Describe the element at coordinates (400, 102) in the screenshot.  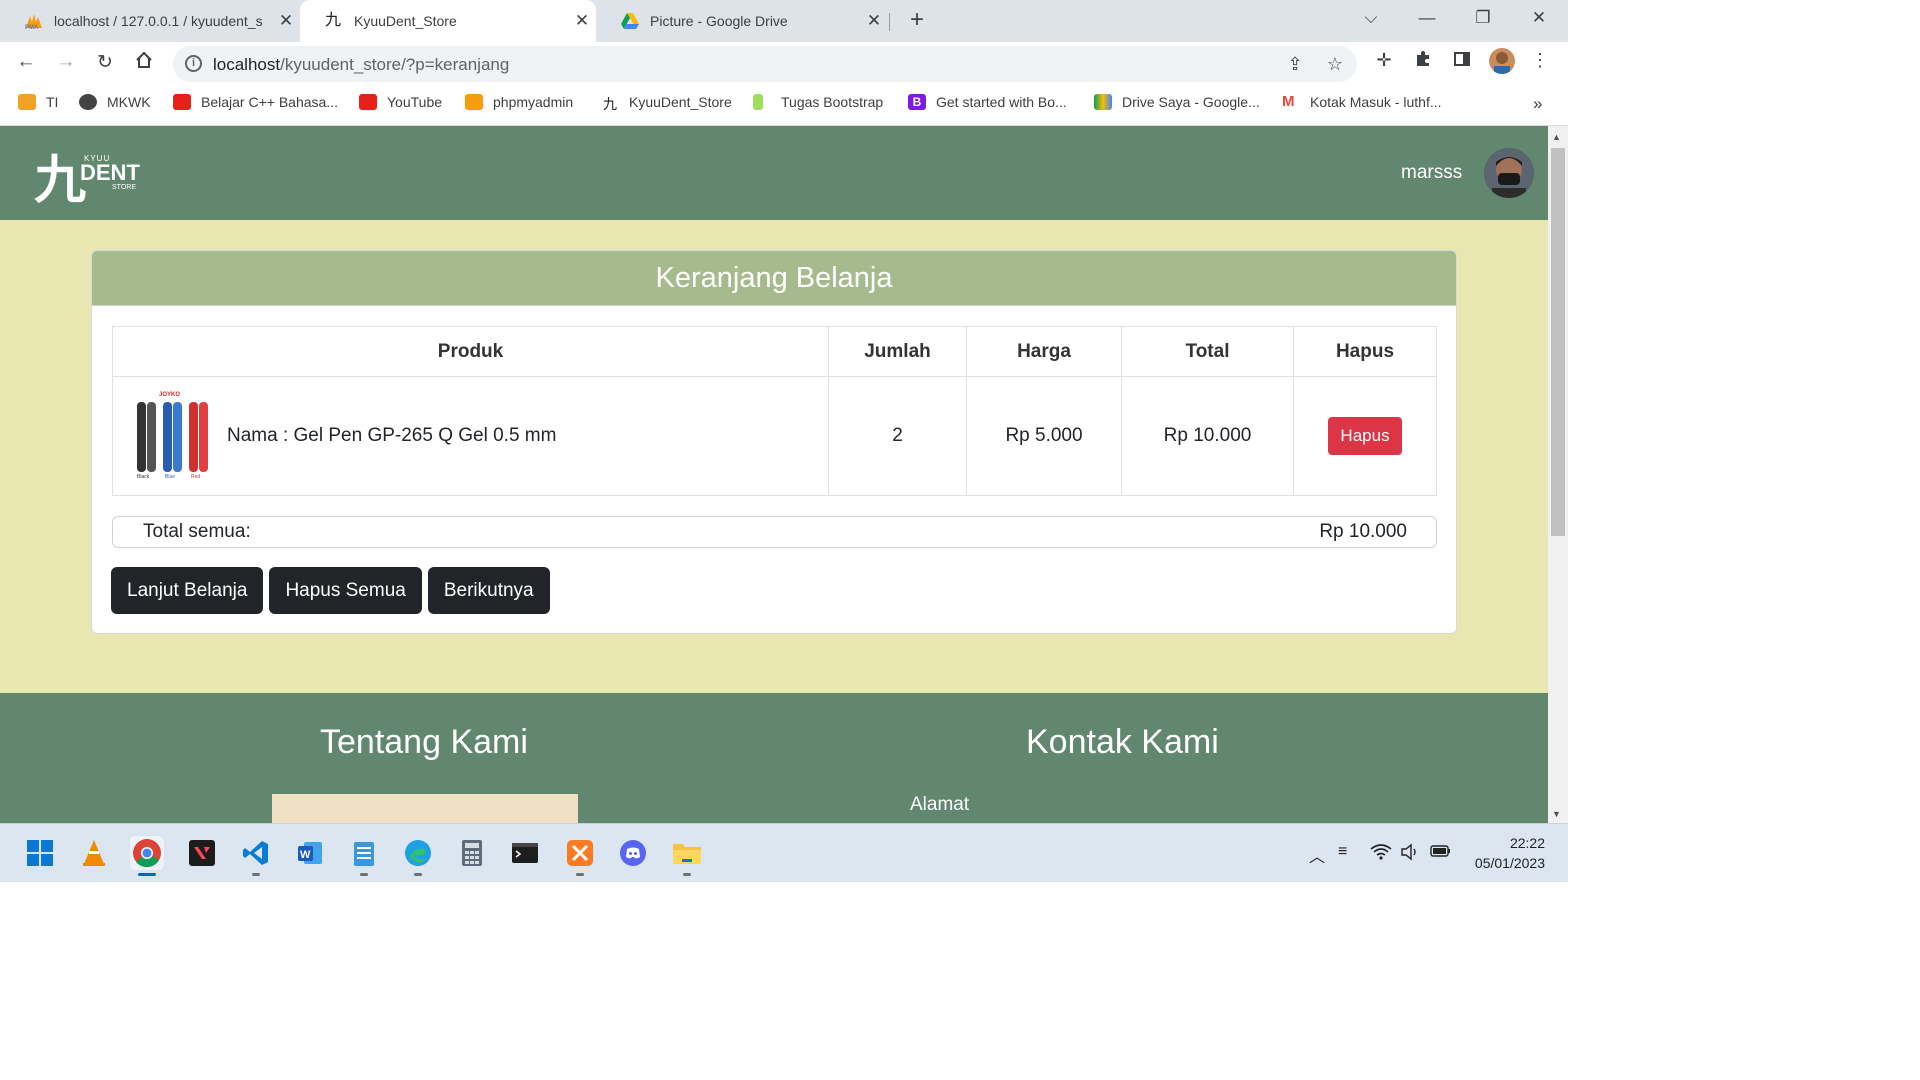
I see `bookmark-youtube: YouTube` at that location.